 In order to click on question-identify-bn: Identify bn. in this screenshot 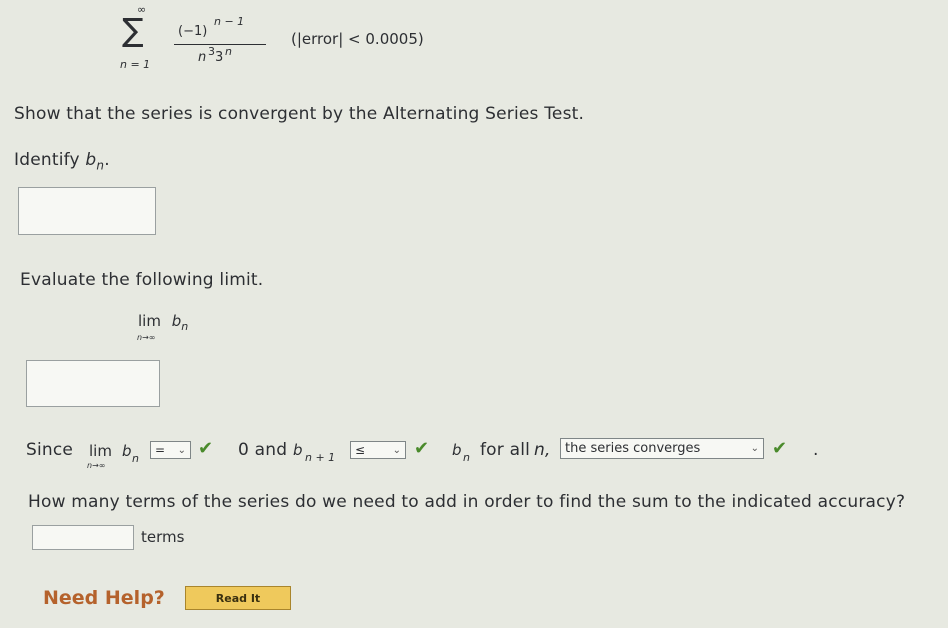, I will do `click(62, 161)`.